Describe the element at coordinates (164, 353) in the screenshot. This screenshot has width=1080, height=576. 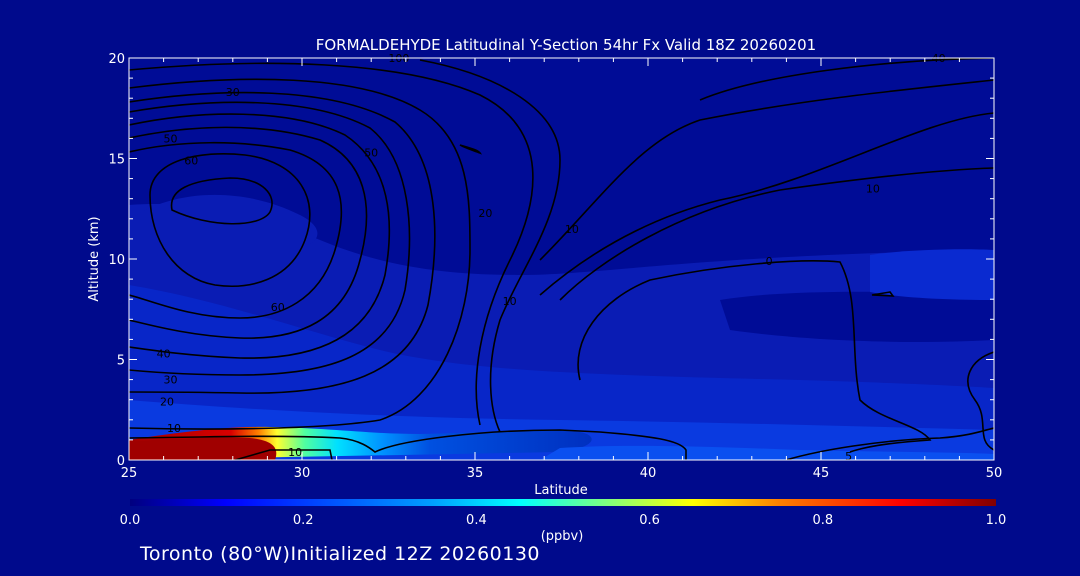
I see `contour-label: 40` at that location.